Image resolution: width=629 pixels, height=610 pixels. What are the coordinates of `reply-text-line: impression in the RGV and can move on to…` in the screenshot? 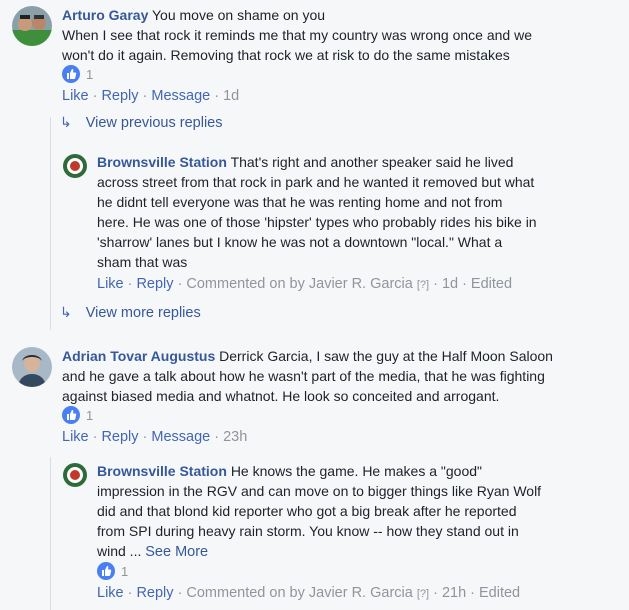 It's located at (319, 491).